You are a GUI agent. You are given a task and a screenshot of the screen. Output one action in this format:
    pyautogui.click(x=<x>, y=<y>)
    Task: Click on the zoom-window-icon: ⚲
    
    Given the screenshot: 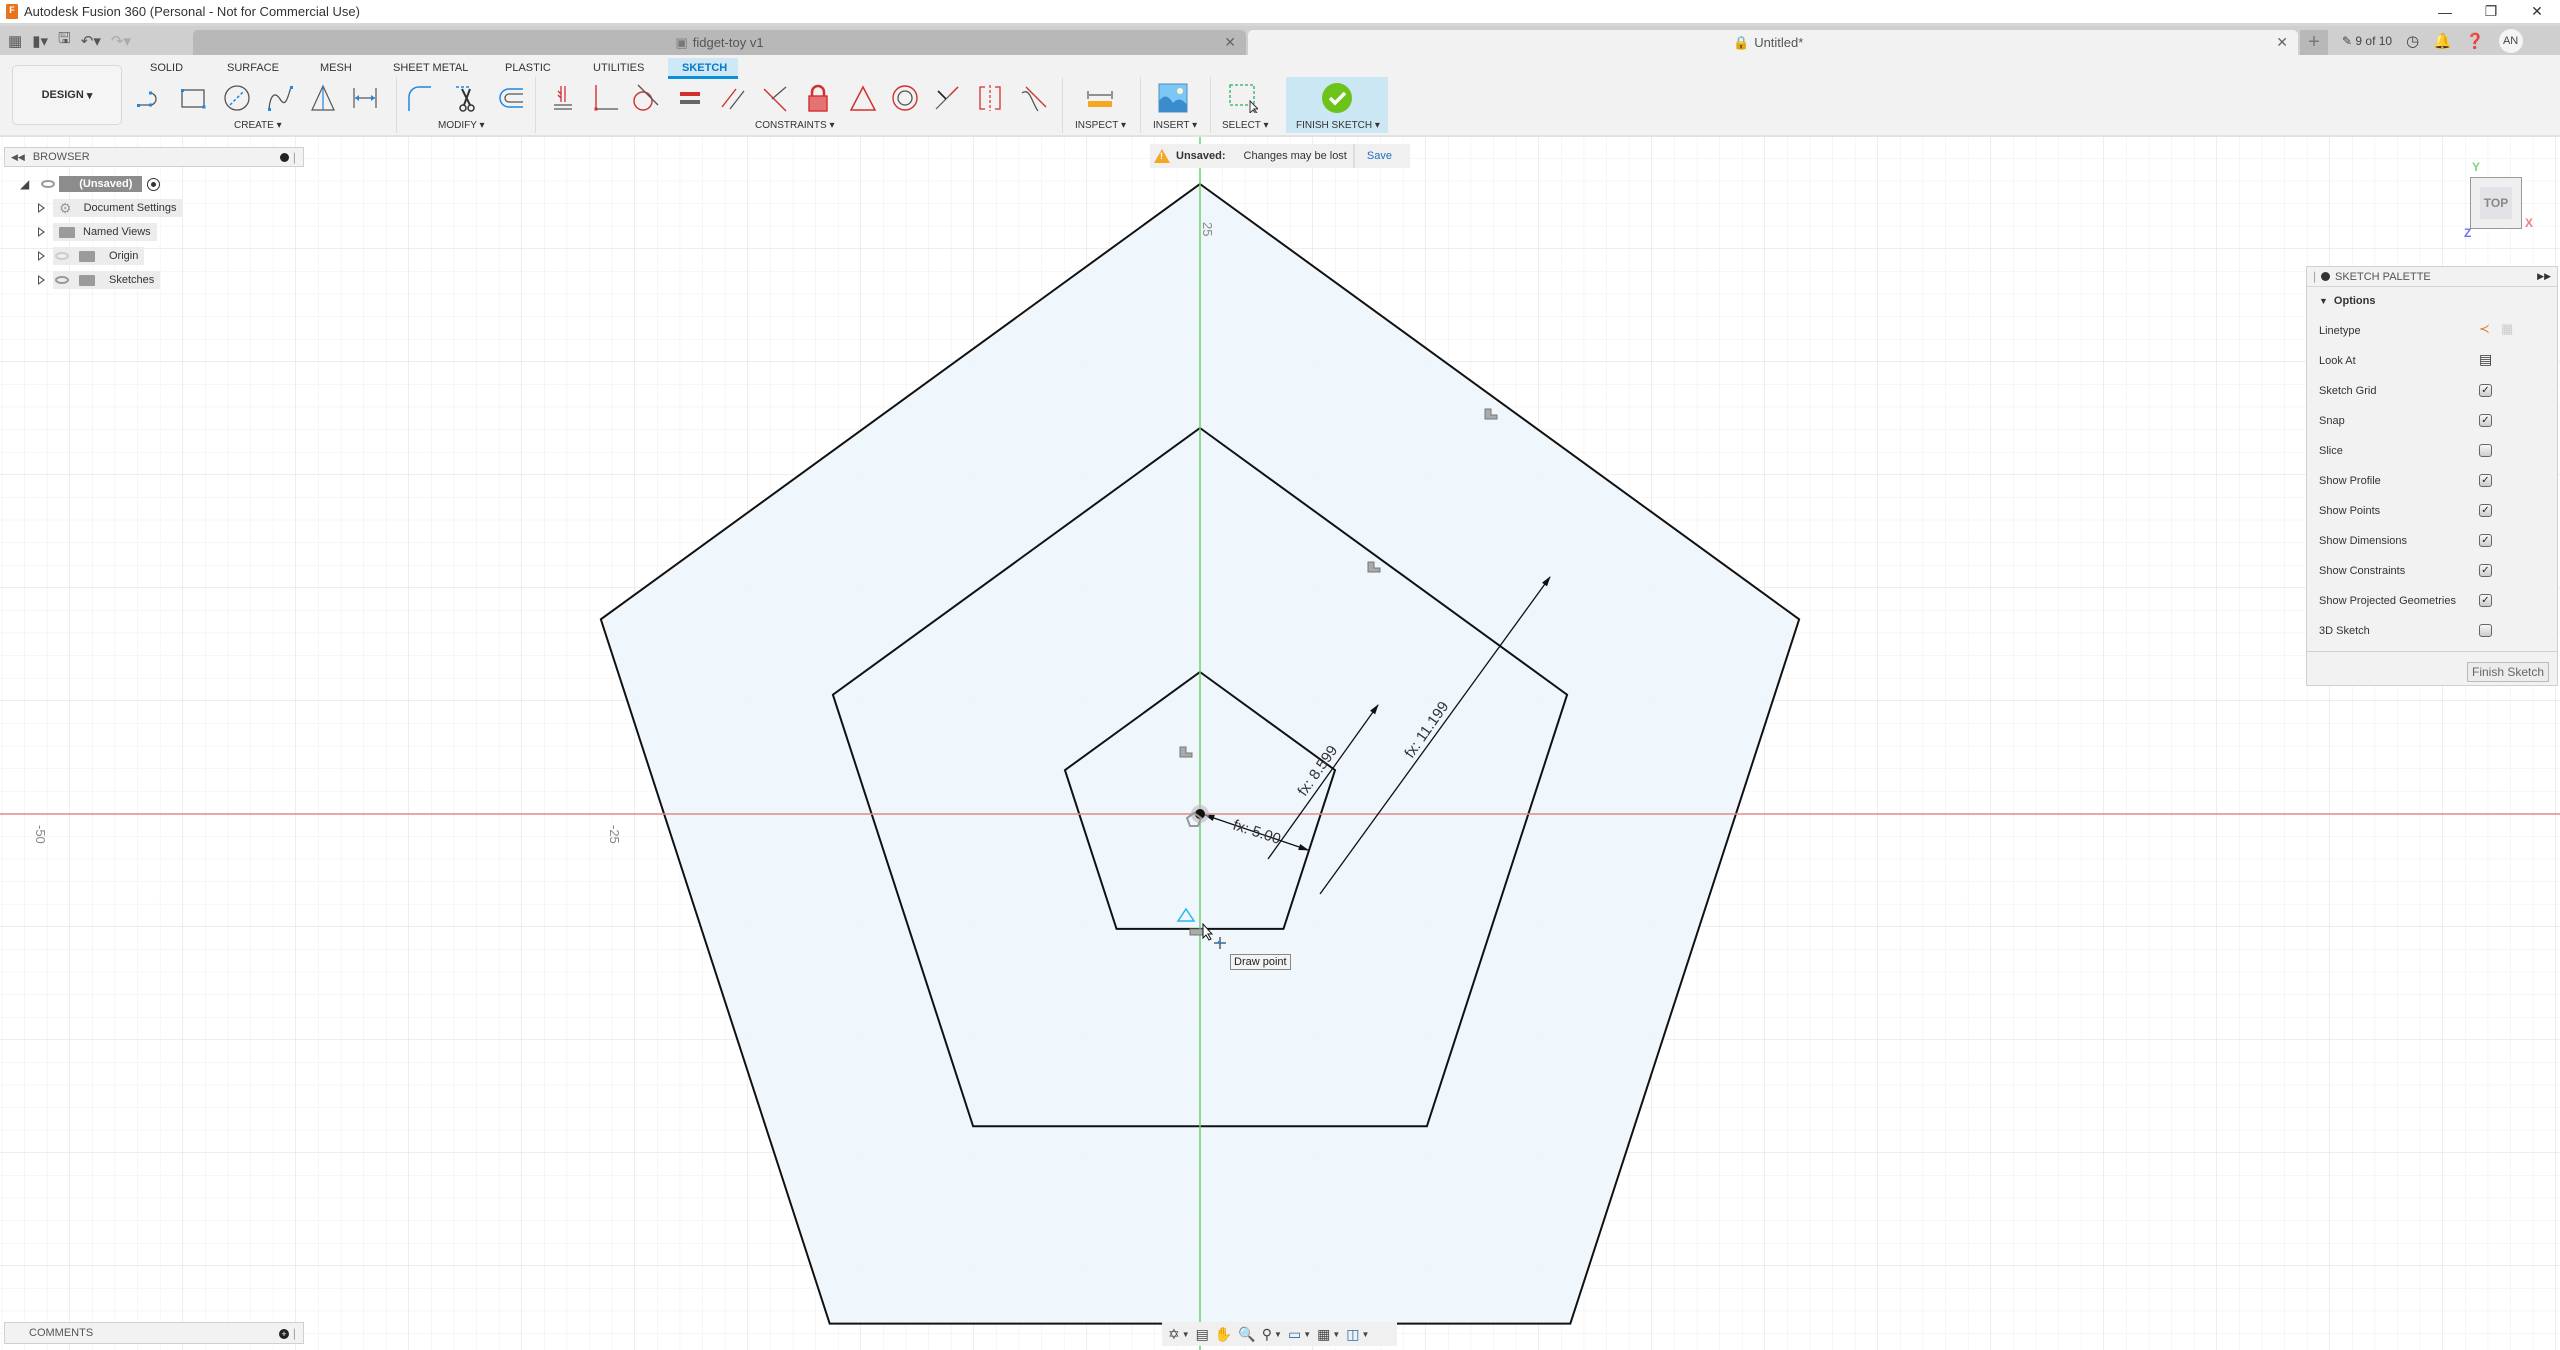 What is the action you would take?
    pyautogui.click(x=1267, y=1334)
    